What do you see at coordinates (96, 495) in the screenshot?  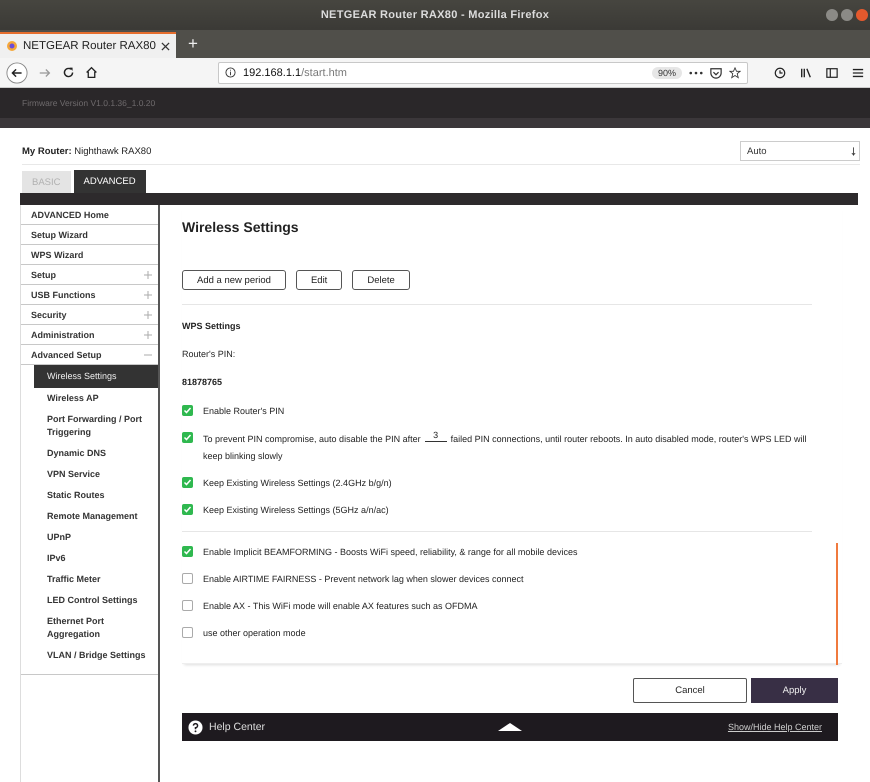 I see `sidebar-subitem: Static Routes` at bounding box center [96, 495].